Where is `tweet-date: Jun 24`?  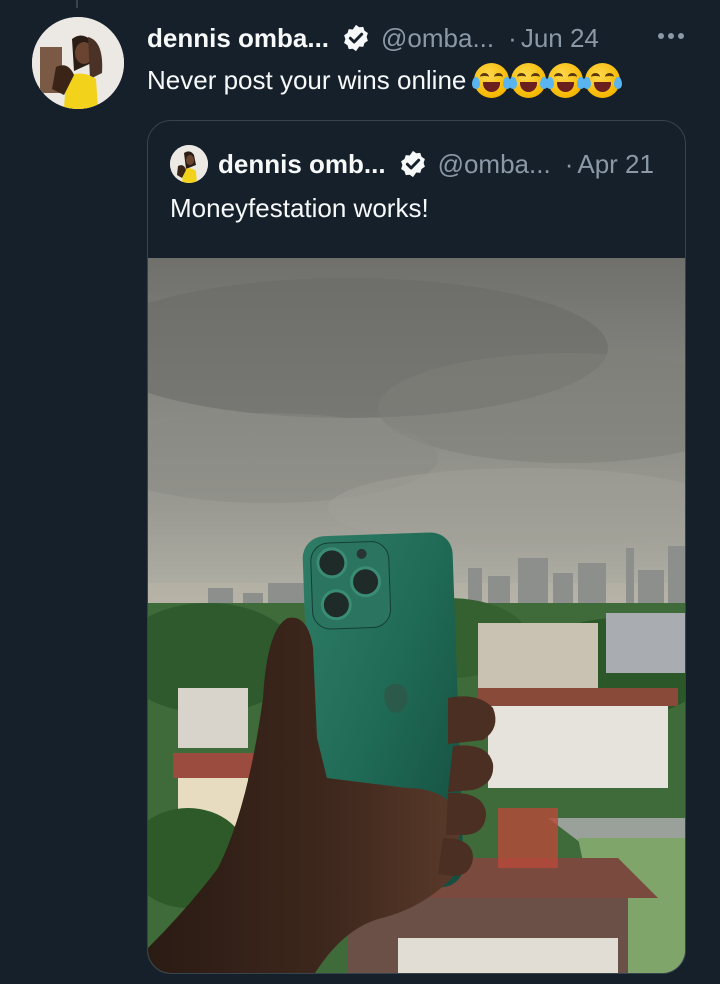 tweet-date: Jun 24 is located at coordinates (560, 38).